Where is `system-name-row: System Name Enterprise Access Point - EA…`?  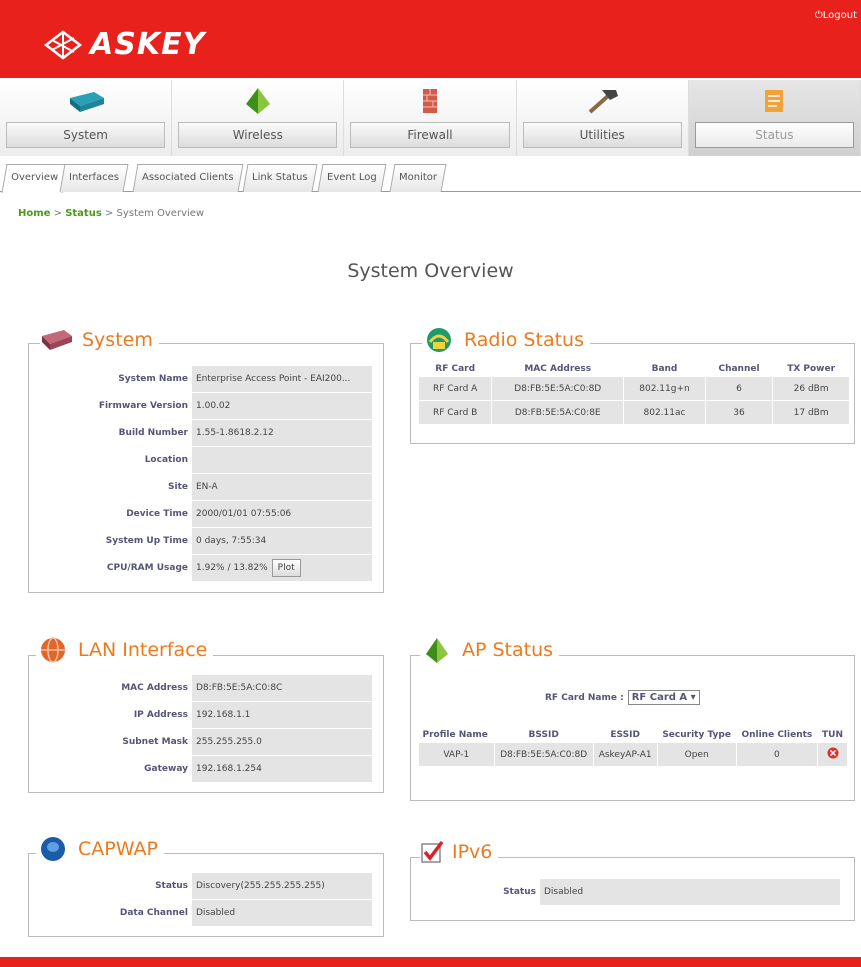 system-name-row: System Name Enterprise Access Point - EA… is located at coordinates (206, 379).